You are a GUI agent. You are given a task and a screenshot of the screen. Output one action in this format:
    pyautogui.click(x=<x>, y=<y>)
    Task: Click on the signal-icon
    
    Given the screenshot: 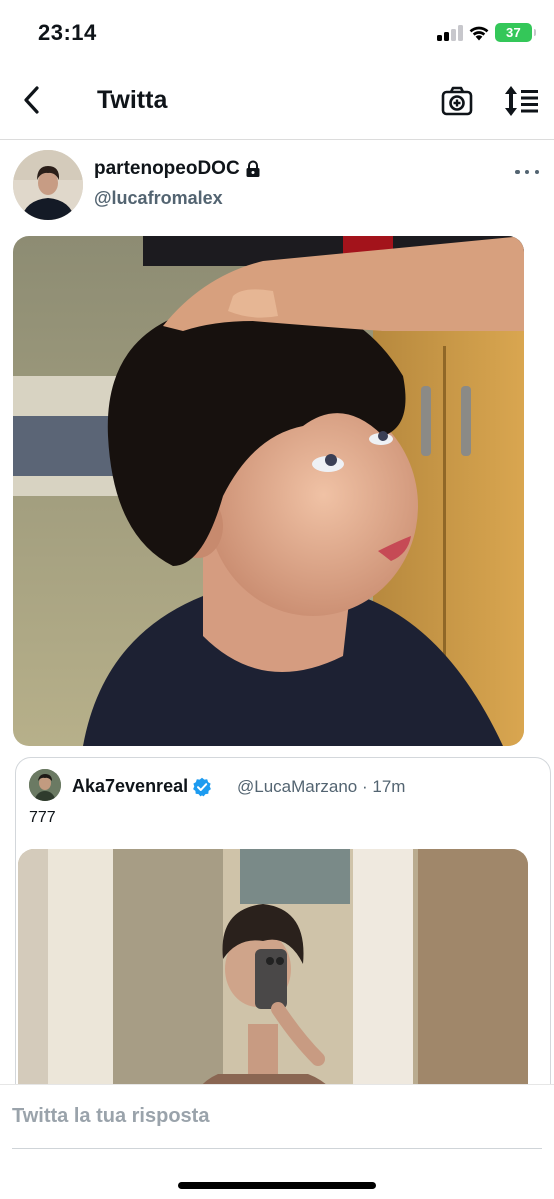 What is the action you would take?
    pyautogui.click(x=450, y=33)
    